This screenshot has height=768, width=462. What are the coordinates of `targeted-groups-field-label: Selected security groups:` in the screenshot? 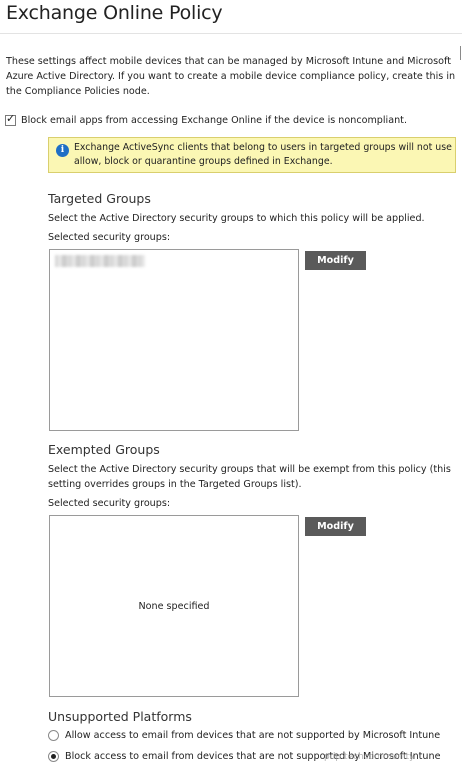 It's located at (109, 237).